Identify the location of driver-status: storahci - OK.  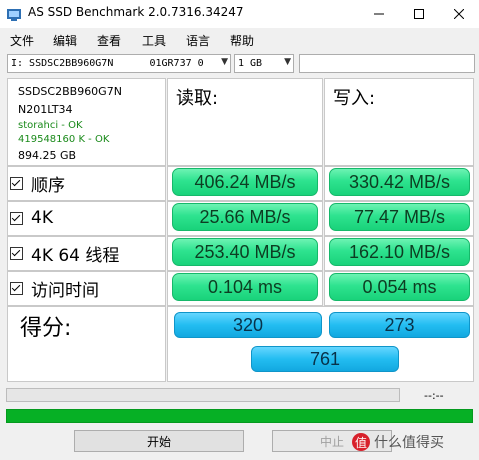
(50, 125).